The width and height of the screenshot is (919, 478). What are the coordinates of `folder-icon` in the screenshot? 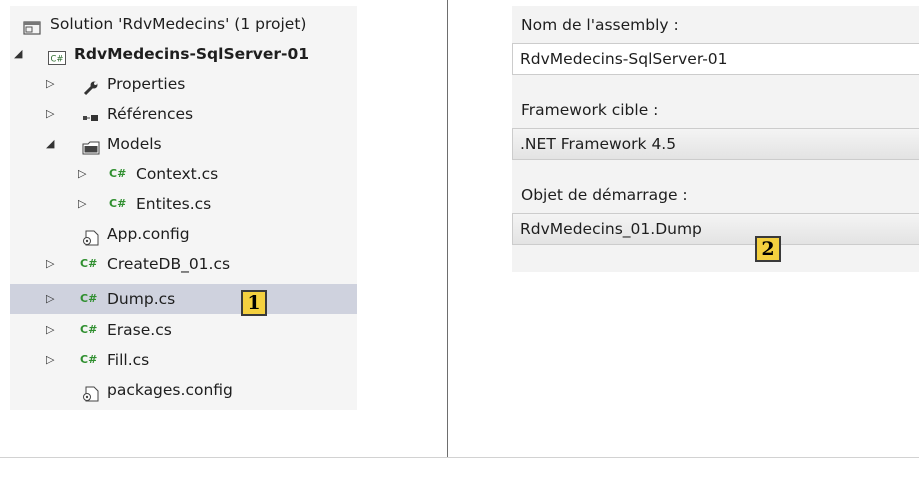 It's located at (91, 145).